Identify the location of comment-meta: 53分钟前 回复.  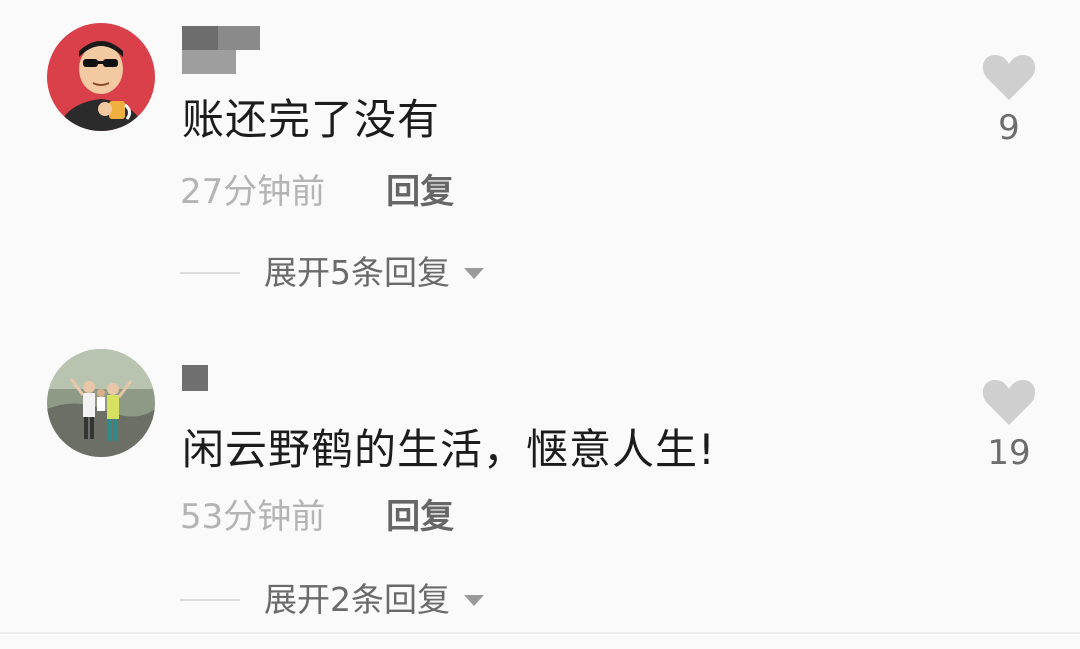
(317, 517).